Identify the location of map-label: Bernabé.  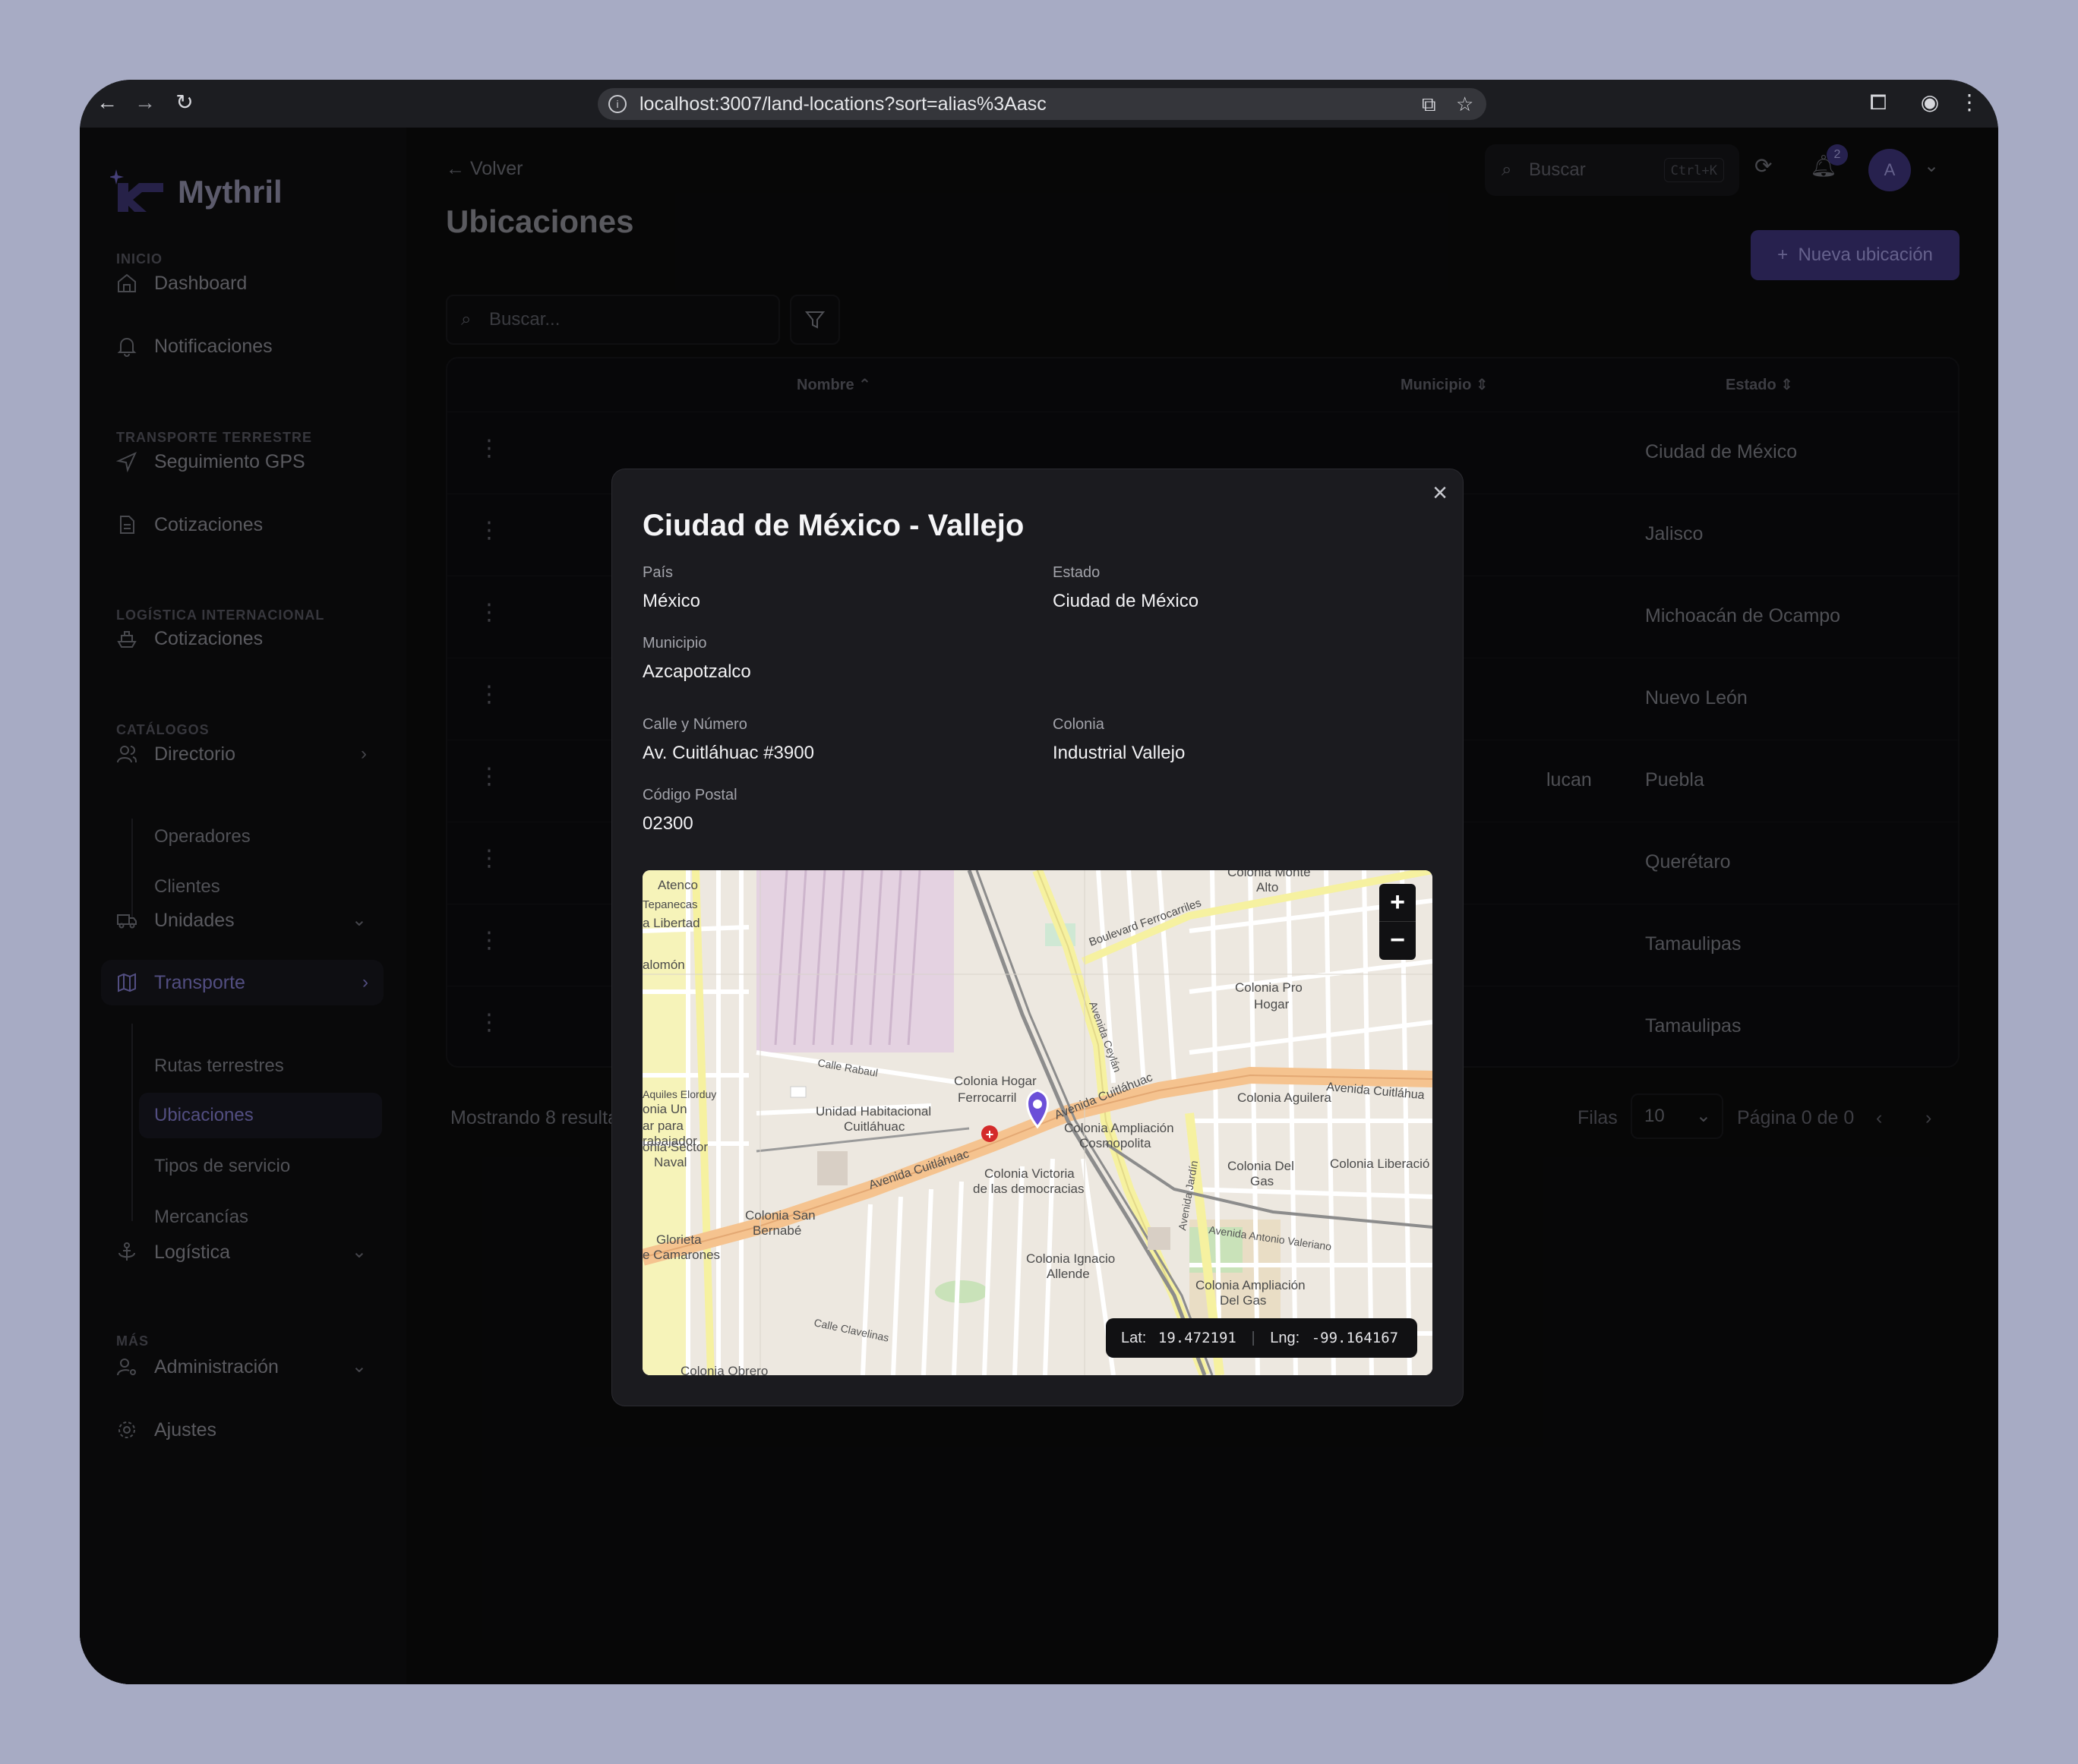
(777, 1230).